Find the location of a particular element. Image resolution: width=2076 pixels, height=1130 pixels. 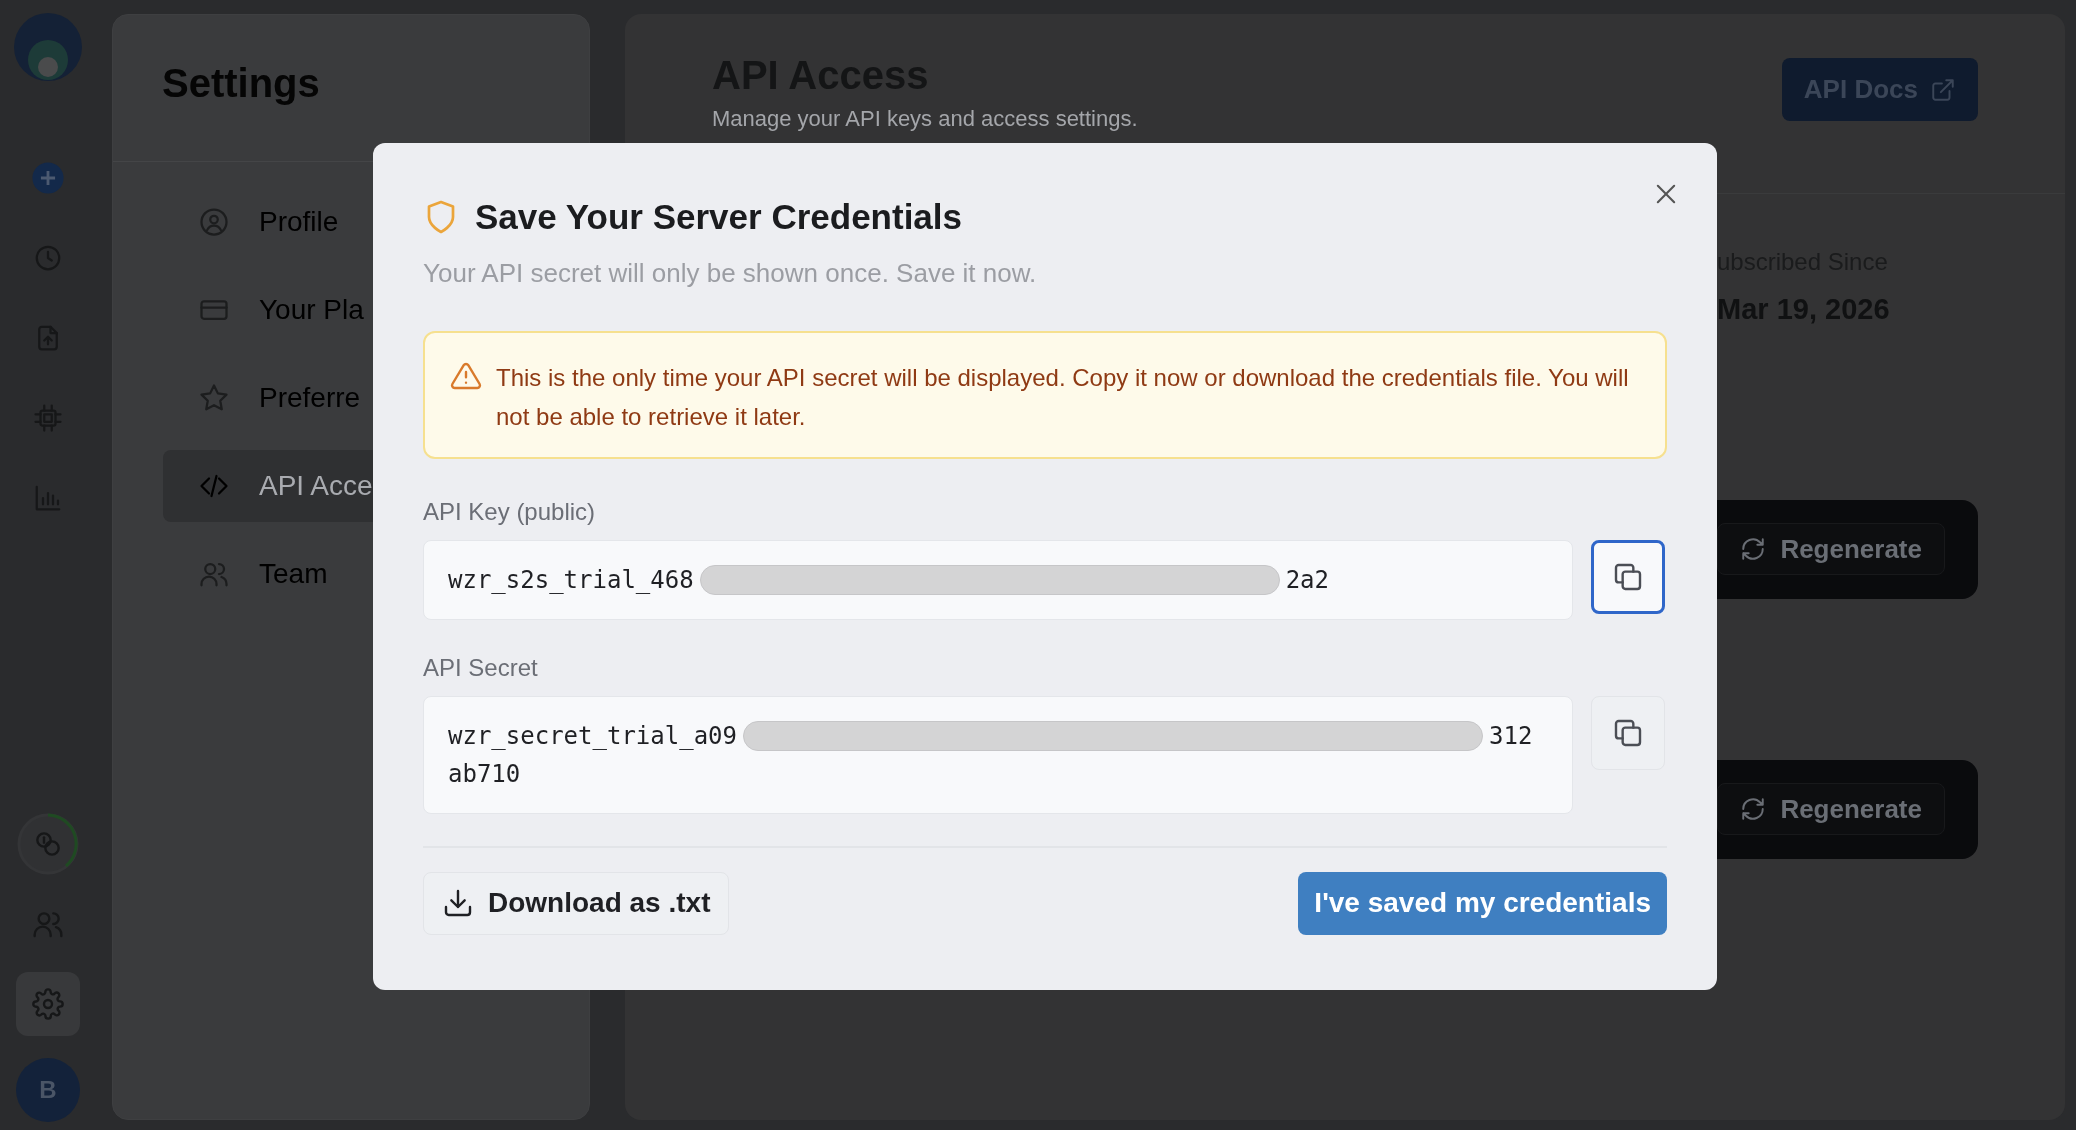

star-icon is located at coordinates (214, 398).